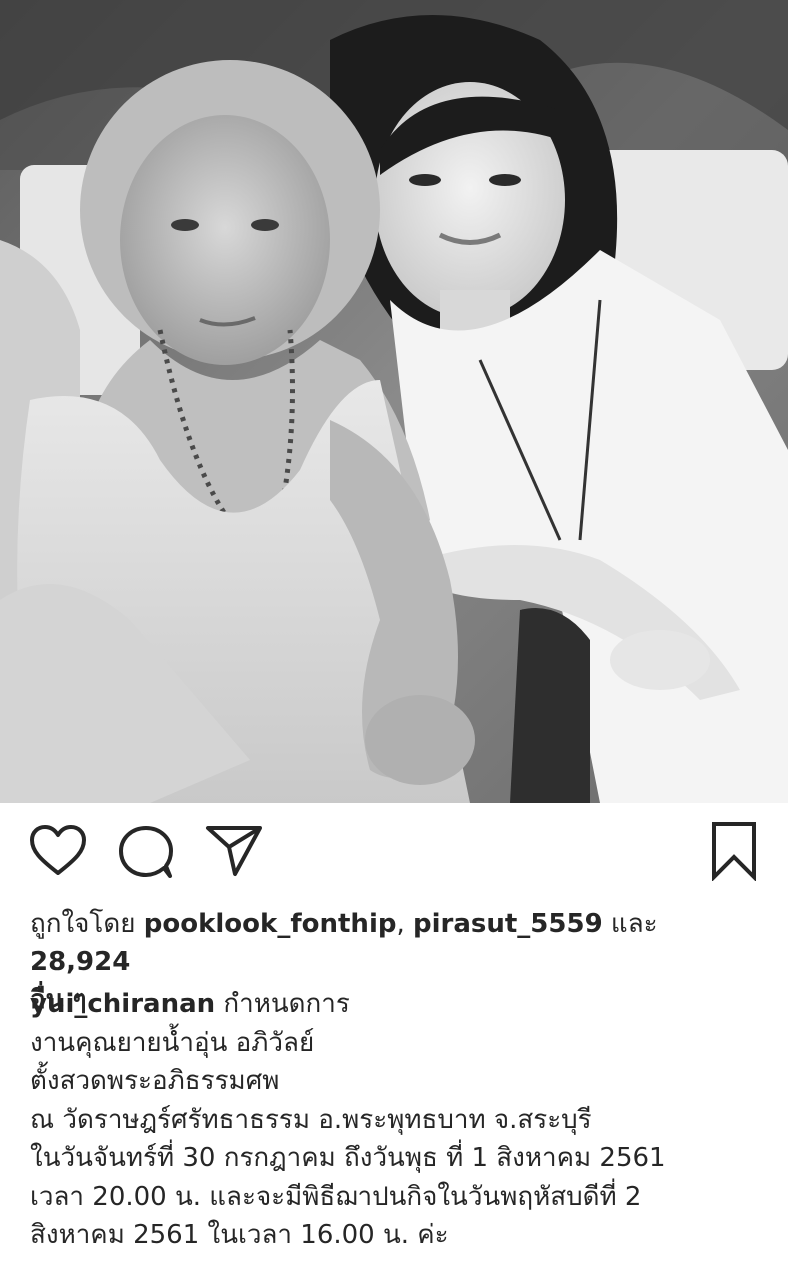 Image resolution: width=788 pixels, height=1279 pixels. Describe the element at coordinates (87, 924) in the screenshot. I see `likes-prefix: ถูกใจโดย` at that location.